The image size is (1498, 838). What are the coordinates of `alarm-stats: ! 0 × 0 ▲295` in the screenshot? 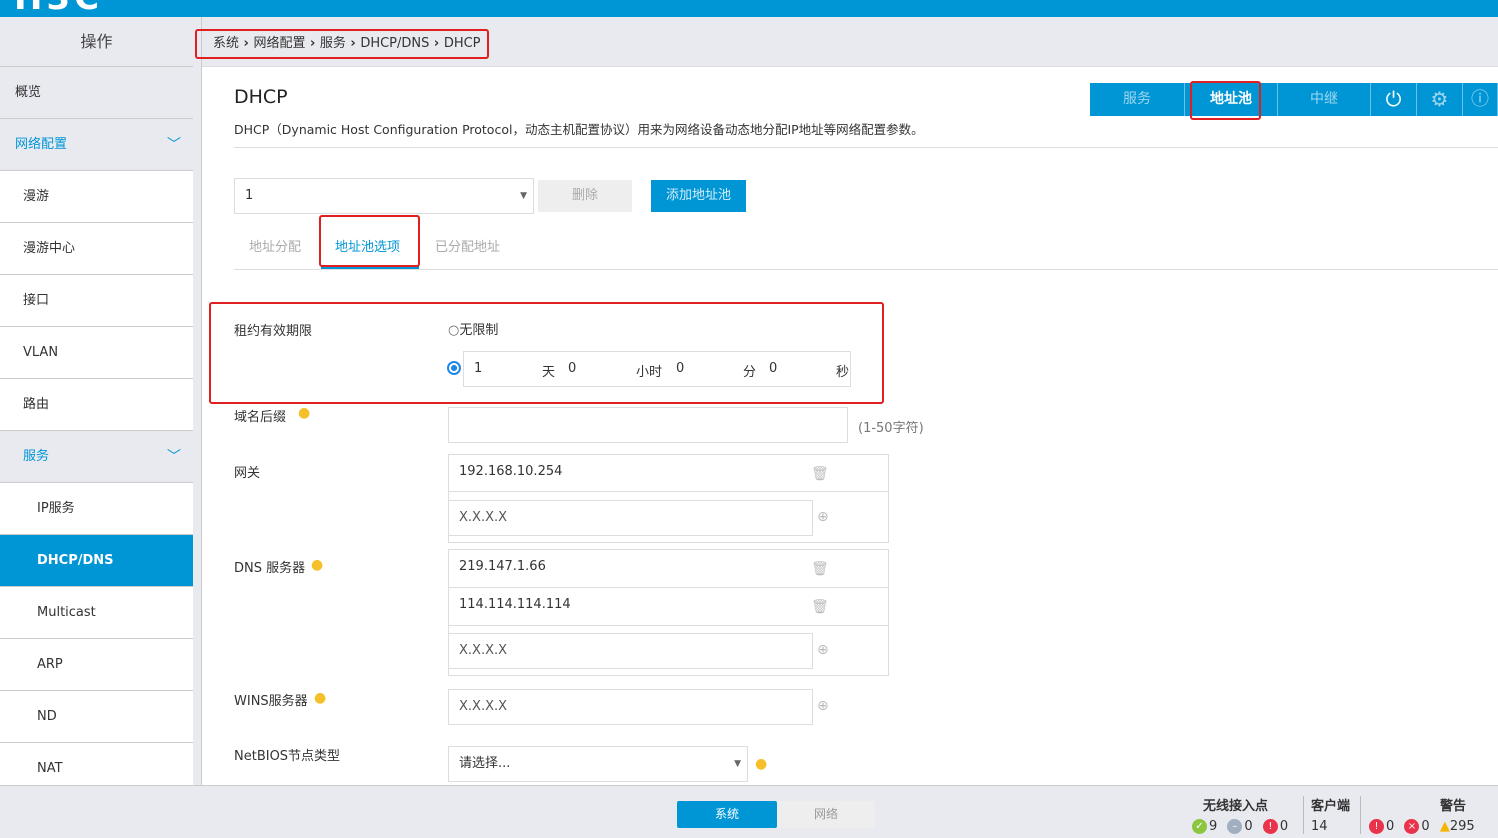 It's located at (1422, 826).